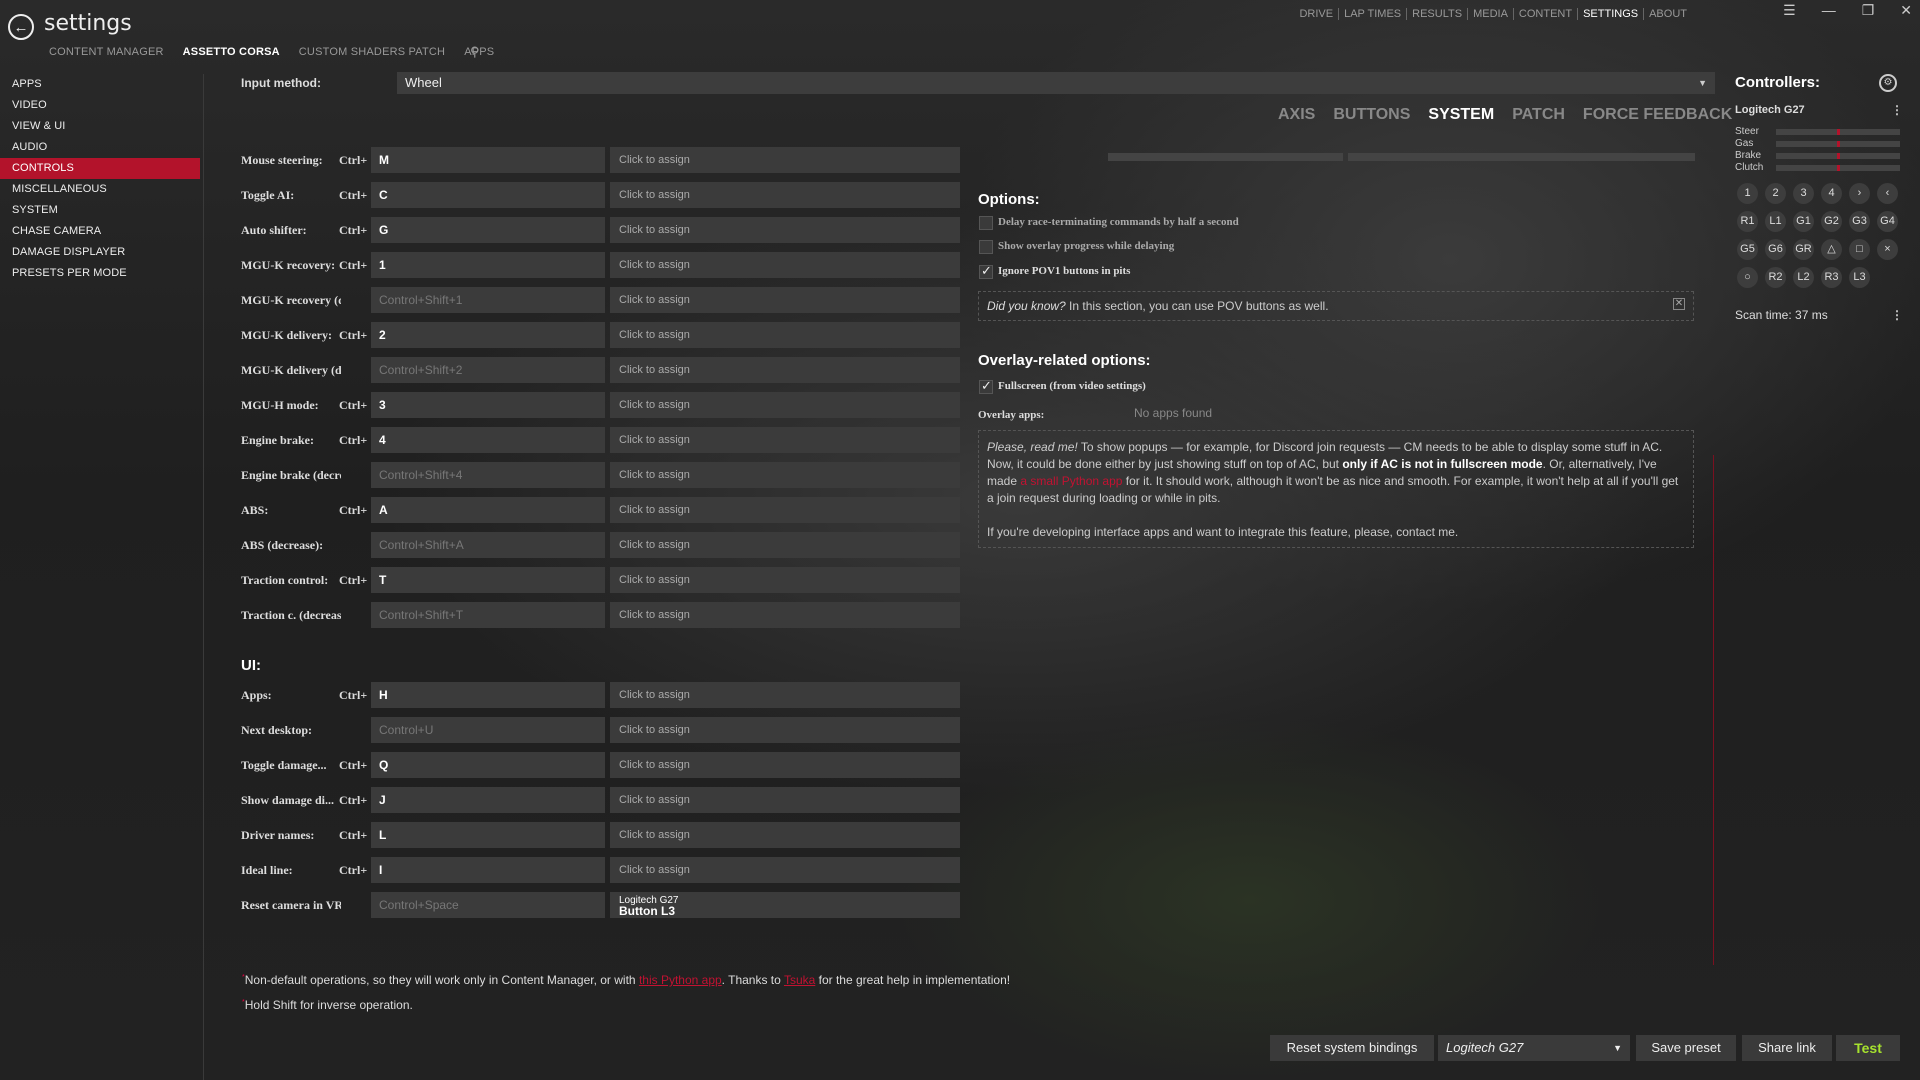 This screenshot has height=1080, width=1920. I want to click on tab-axis: AXIS, so click(1296, 115).